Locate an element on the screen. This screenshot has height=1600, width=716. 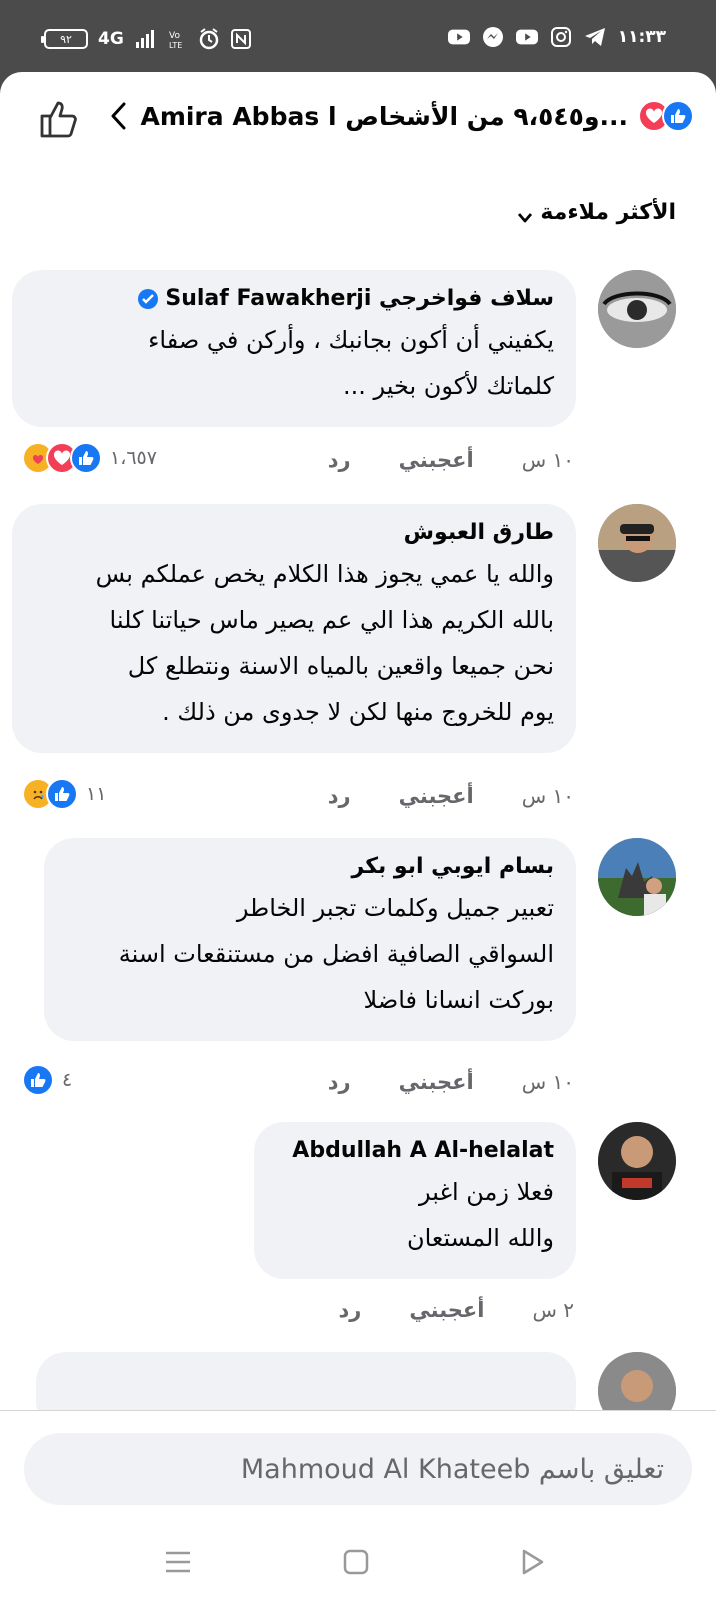
comment-author: Abdullah A Al-helalat is located at coordinates (415, 1150).